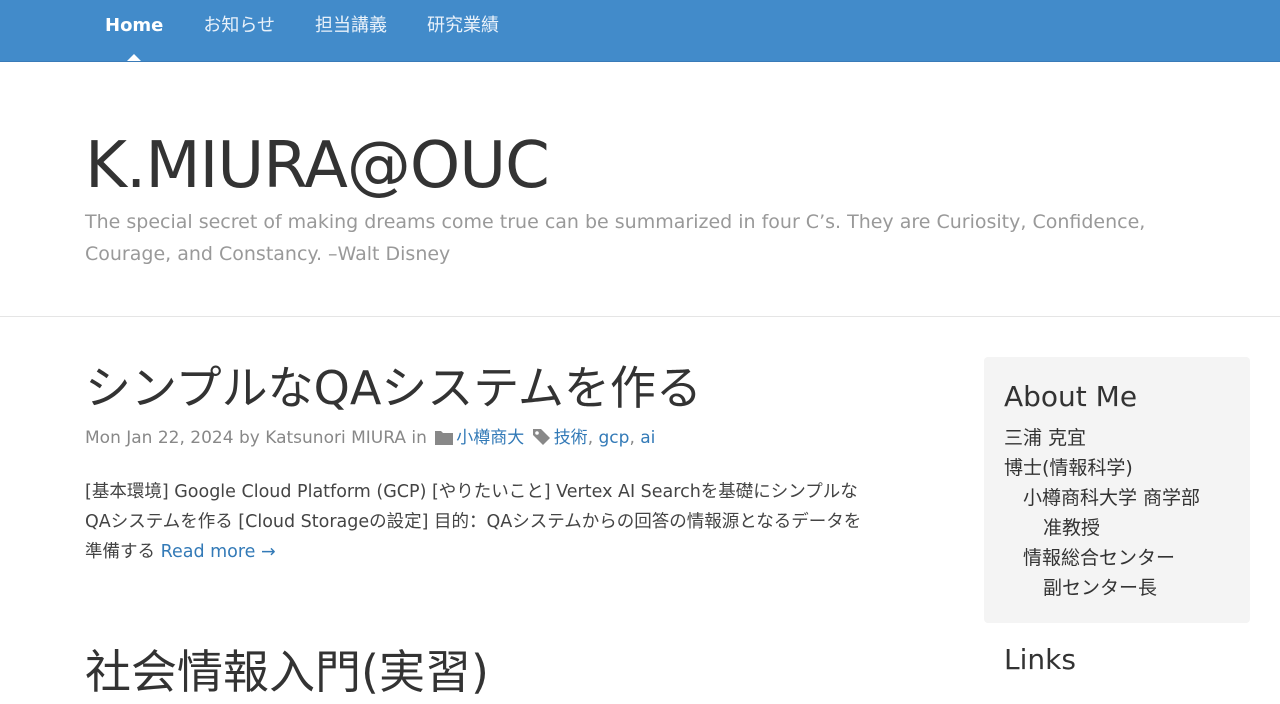 The image size is (1280, 704). I want to click on about-affiliation: 小樽商科大学 商学部, so click(1112, 498).